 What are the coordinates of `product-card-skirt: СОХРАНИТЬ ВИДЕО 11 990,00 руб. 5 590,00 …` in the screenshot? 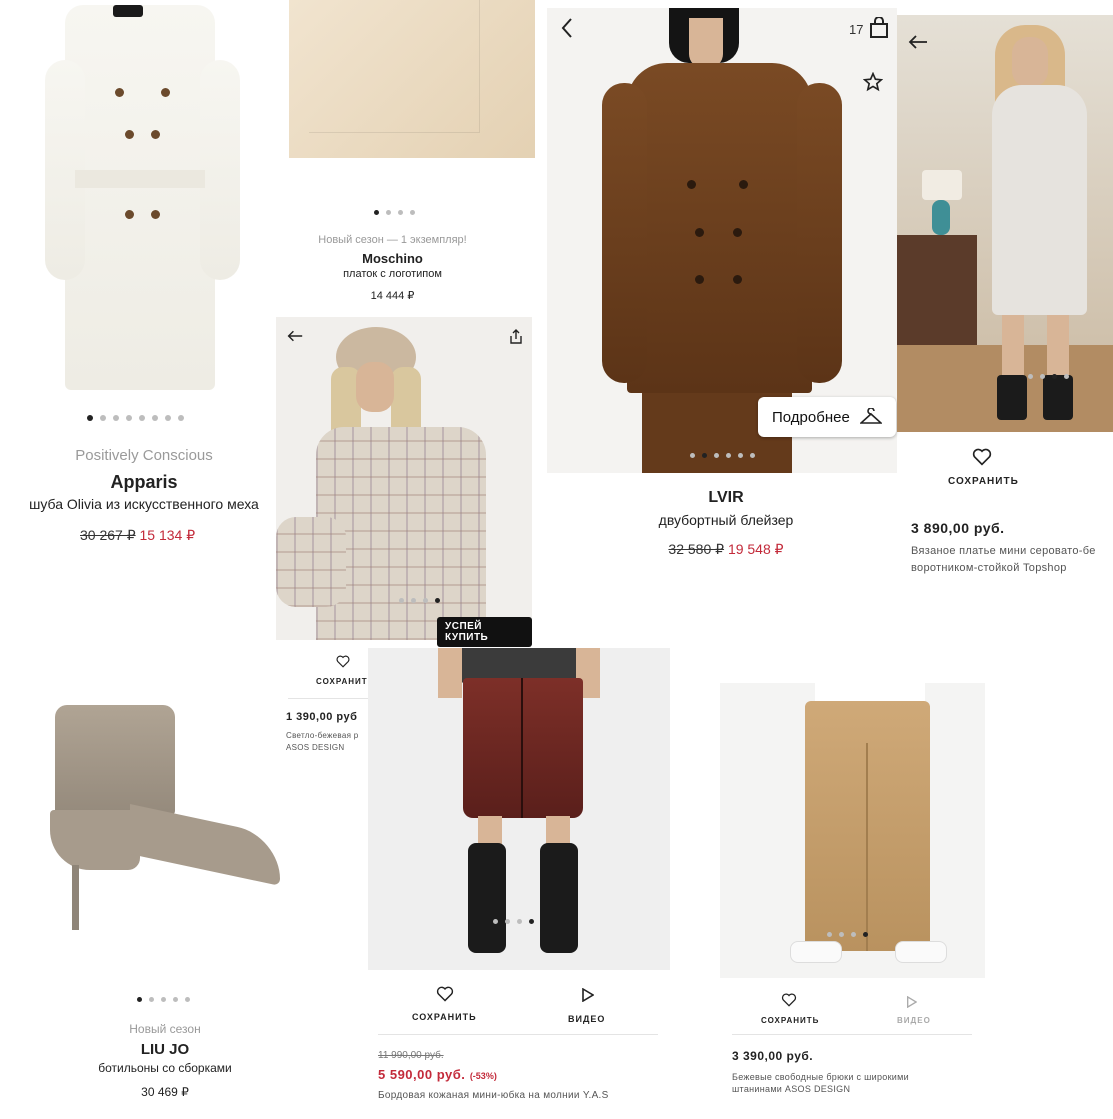 It's located at (519, 883).